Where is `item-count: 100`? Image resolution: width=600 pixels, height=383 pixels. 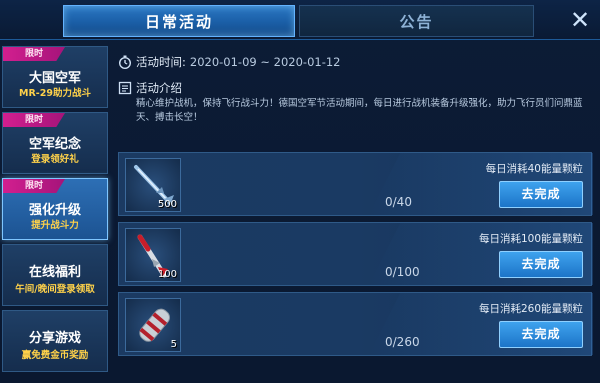 item-count: 100 is located at coordinates (167, 274).